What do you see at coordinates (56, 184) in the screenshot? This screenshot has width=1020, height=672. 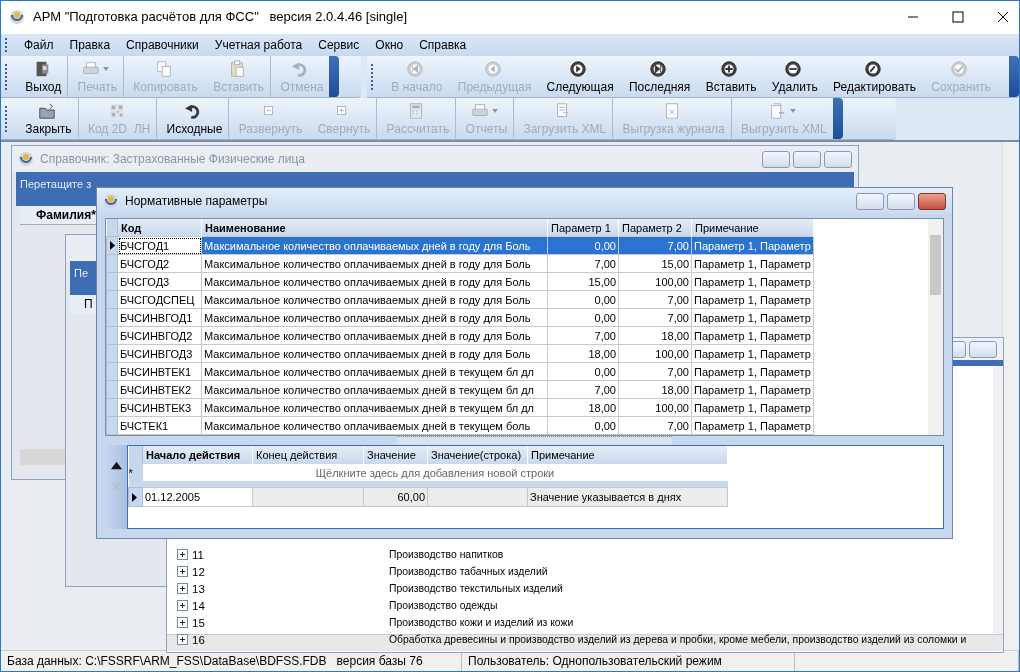 I see `group-hint: Перетащите з` at bounding box center [56, 184].